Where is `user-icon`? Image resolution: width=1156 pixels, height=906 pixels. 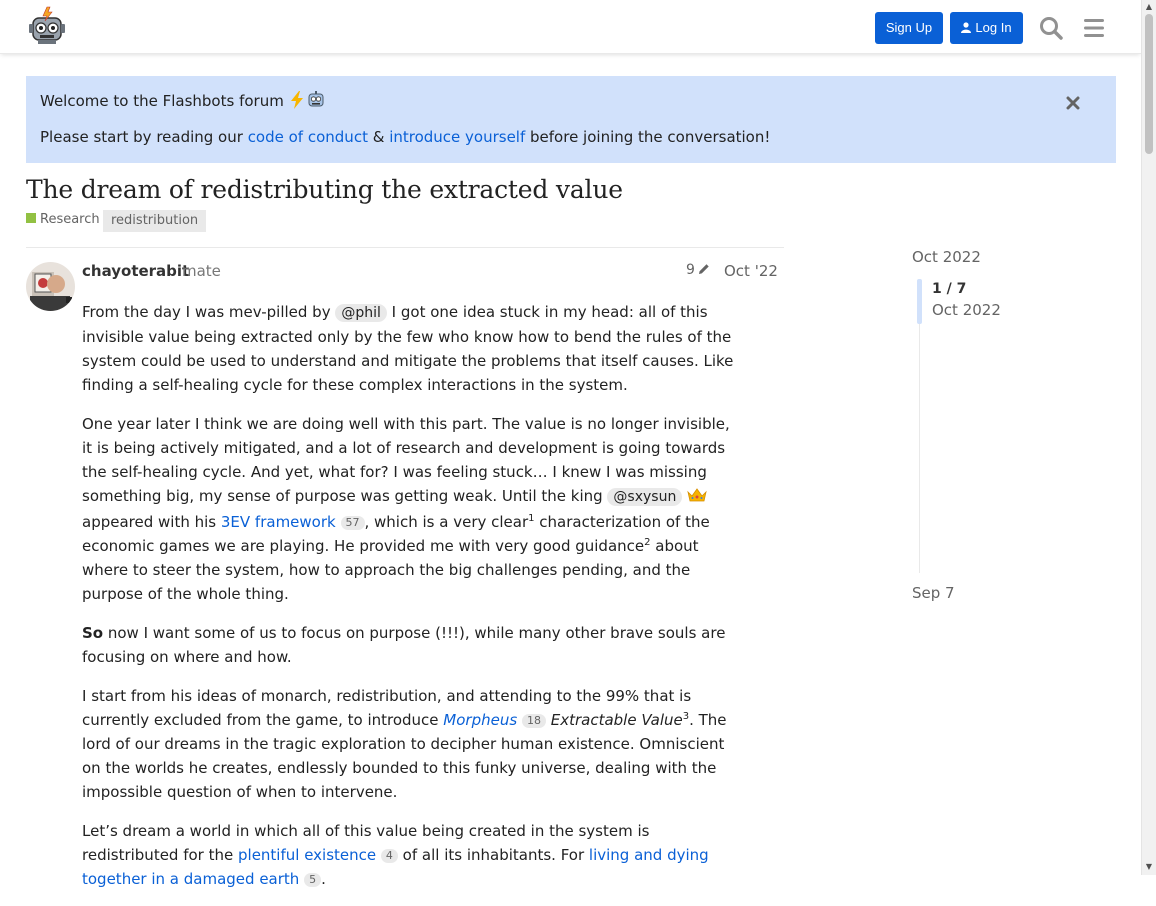 user-icon is located at coordinates (966, 27).